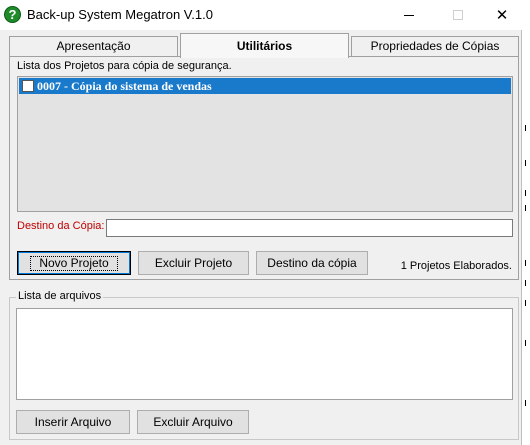  I want to click on project-item-label: 0007 - Cópia do sistema de vendas, so click(124, 86).